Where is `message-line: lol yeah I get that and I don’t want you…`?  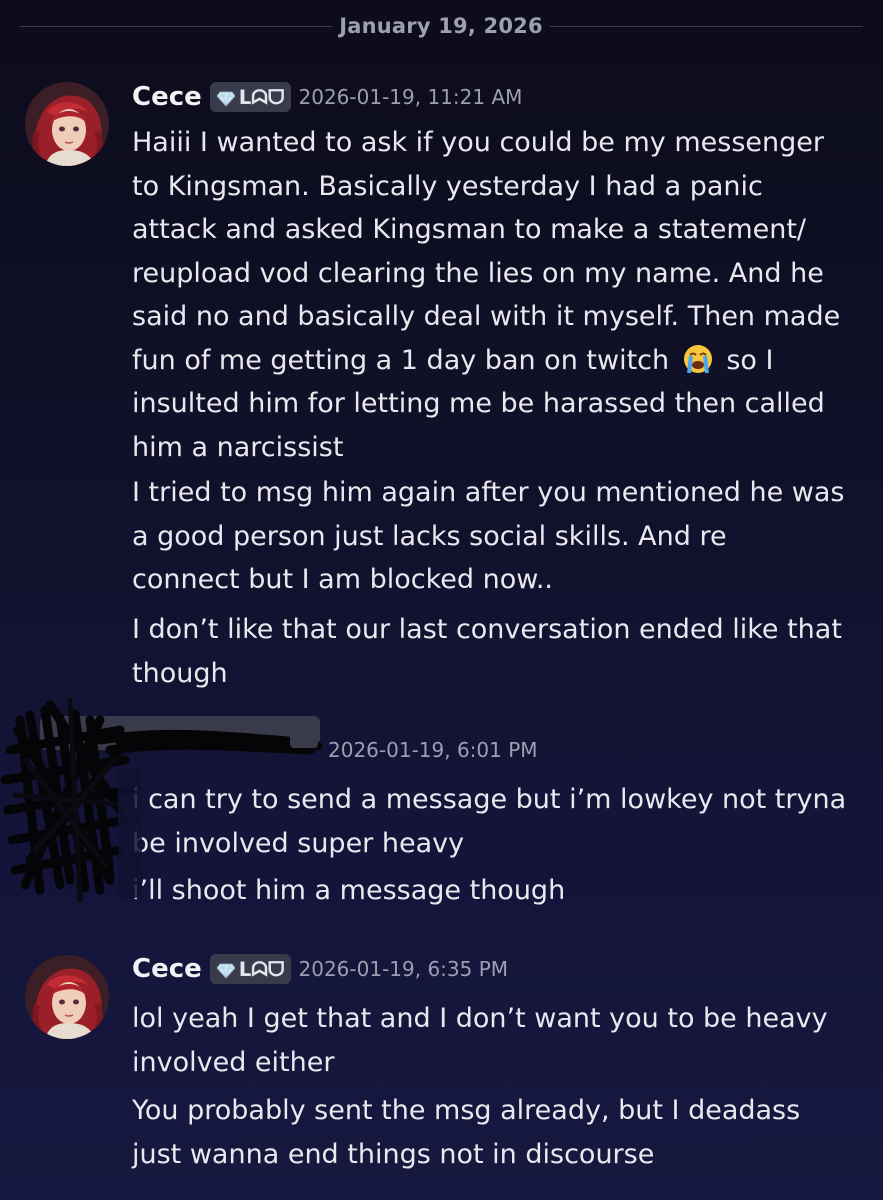
message-line: lol yeah I get that and I don’t want you… is located at coordinates (480, 1018).